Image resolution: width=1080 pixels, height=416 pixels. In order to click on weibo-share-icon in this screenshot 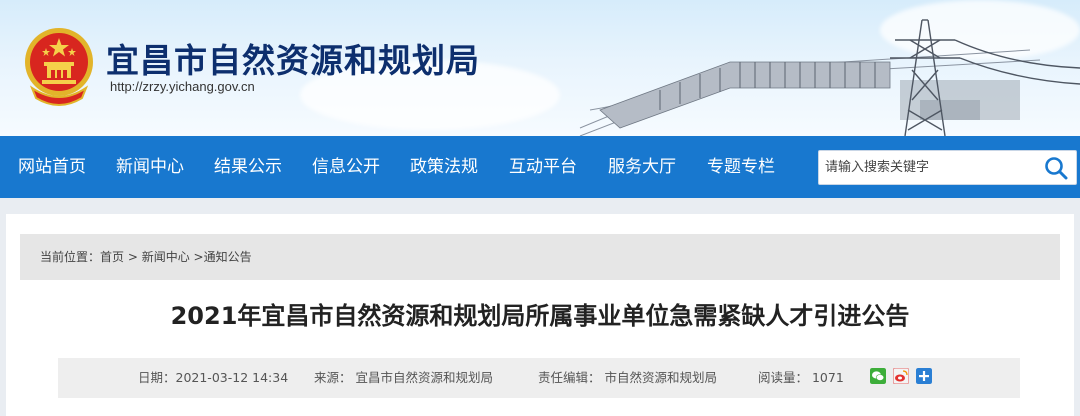, I will do `click(901, 376)`.